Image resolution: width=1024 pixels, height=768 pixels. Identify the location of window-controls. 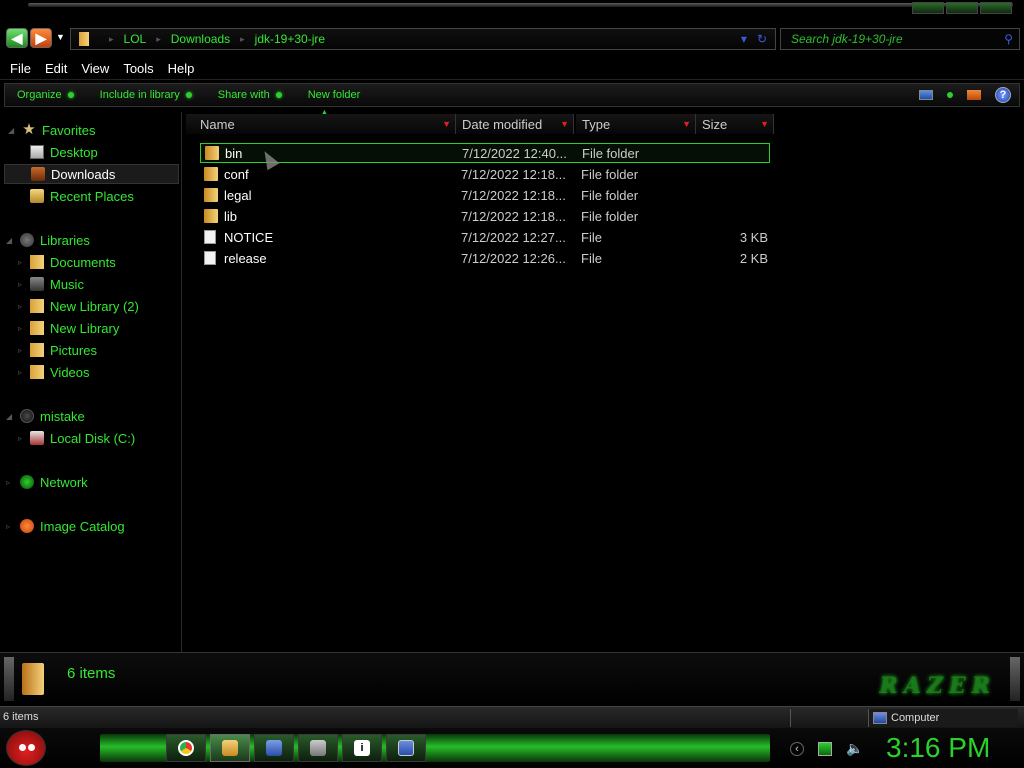
(962, 8).